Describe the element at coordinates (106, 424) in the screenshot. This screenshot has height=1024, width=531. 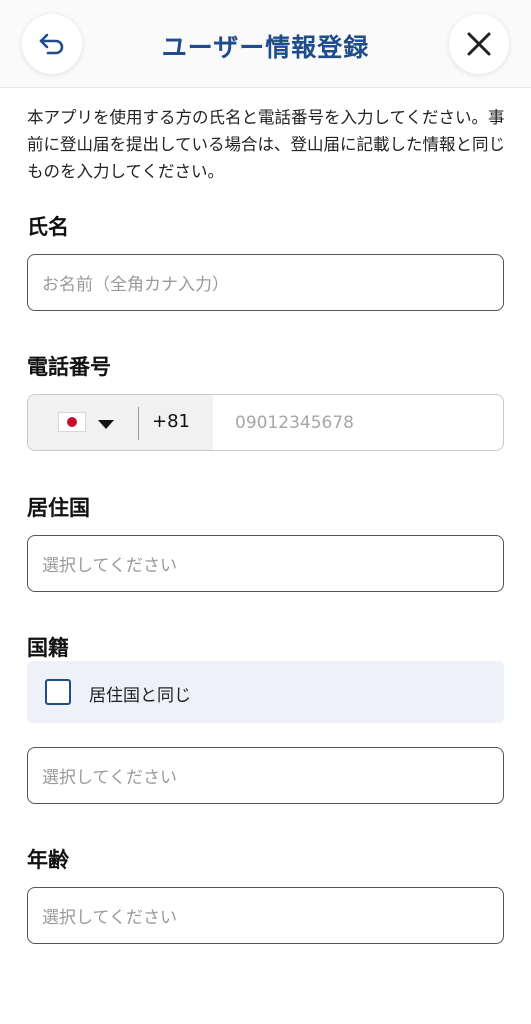
I see `caret-down-icon` at that location.